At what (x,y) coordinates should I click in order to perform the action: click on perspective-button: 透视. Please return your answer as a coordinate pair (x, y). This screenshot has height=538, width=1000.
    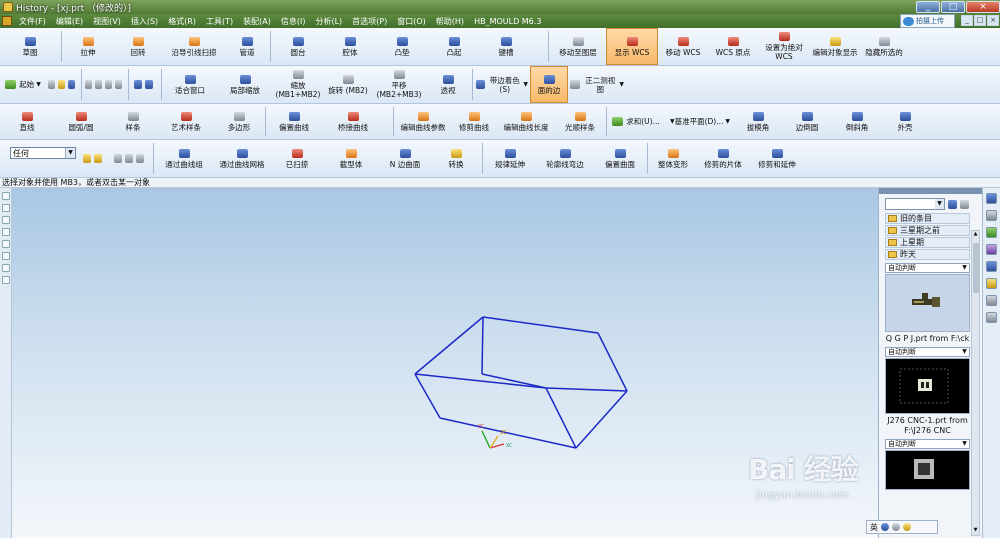
    Looking at the image, I should click on (448, 84).